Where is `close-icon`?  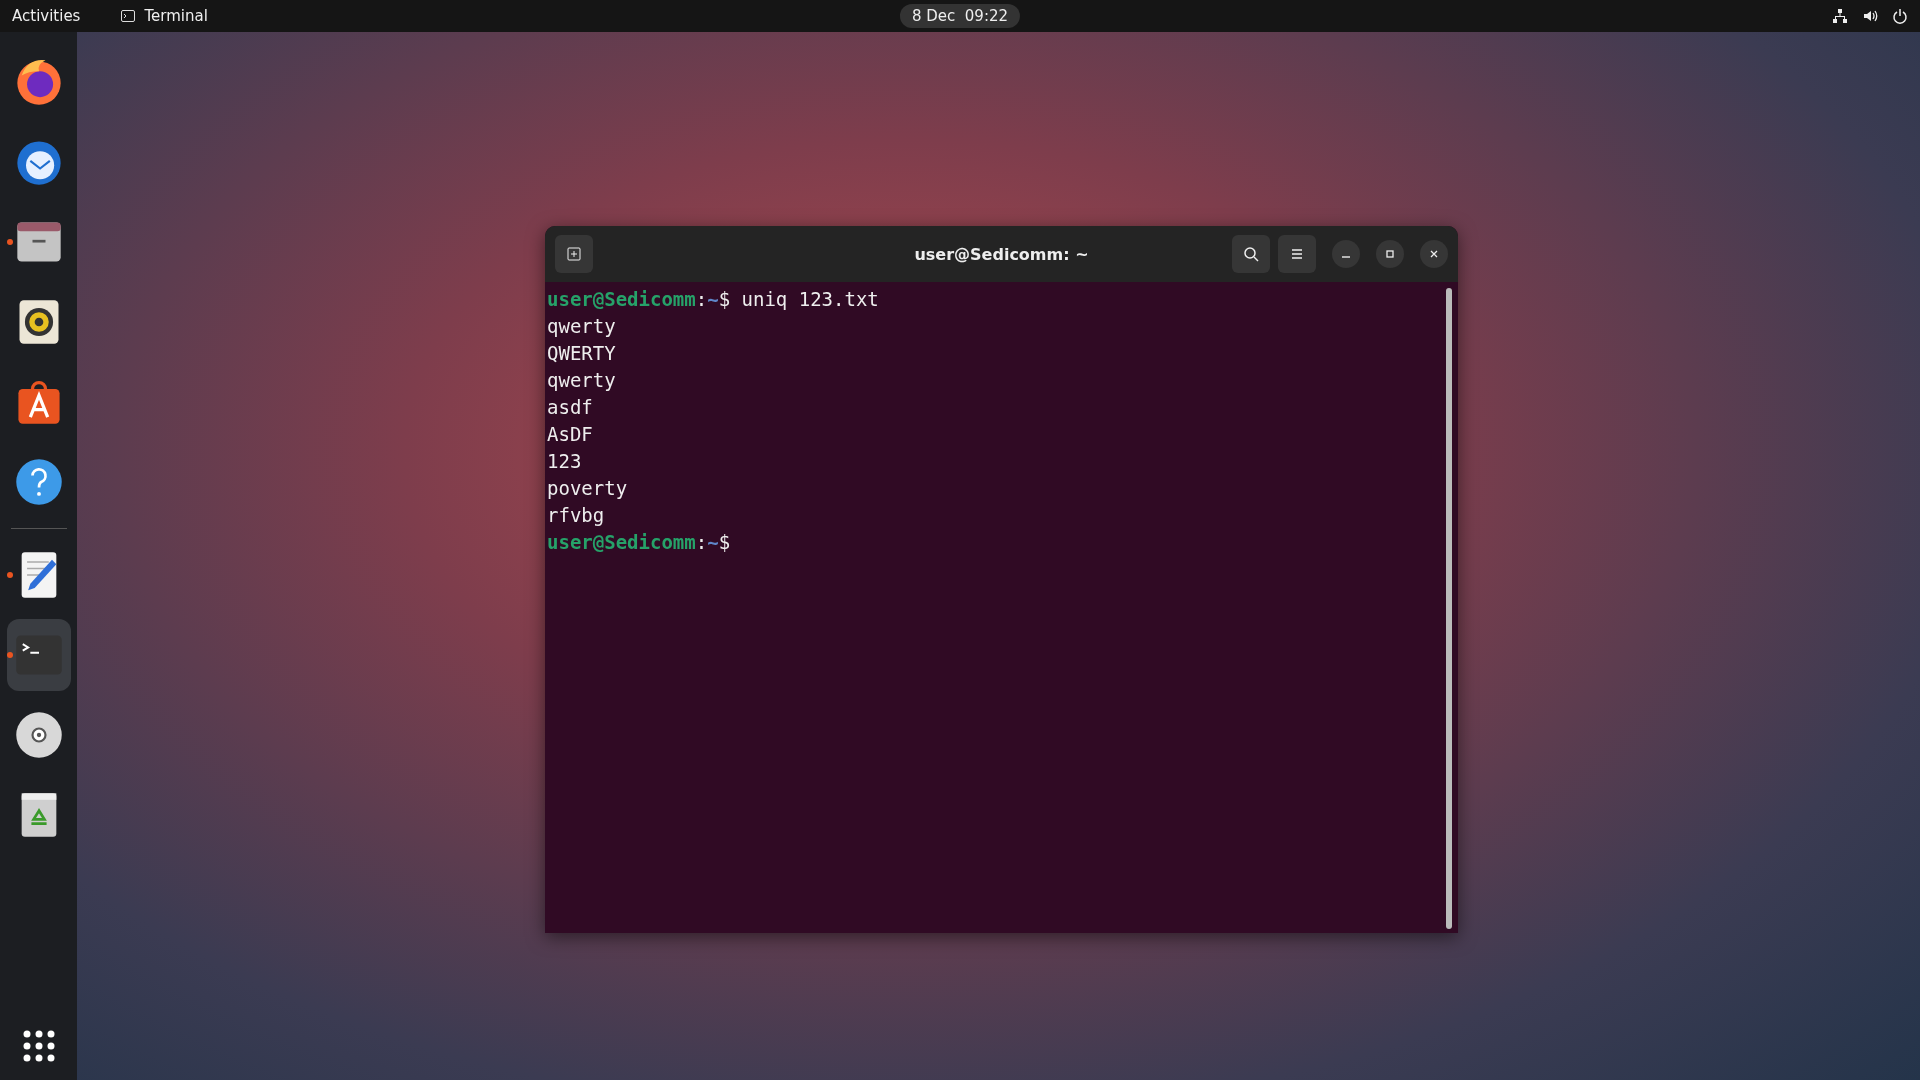 close-icon is located at coordinates (1434, 254).